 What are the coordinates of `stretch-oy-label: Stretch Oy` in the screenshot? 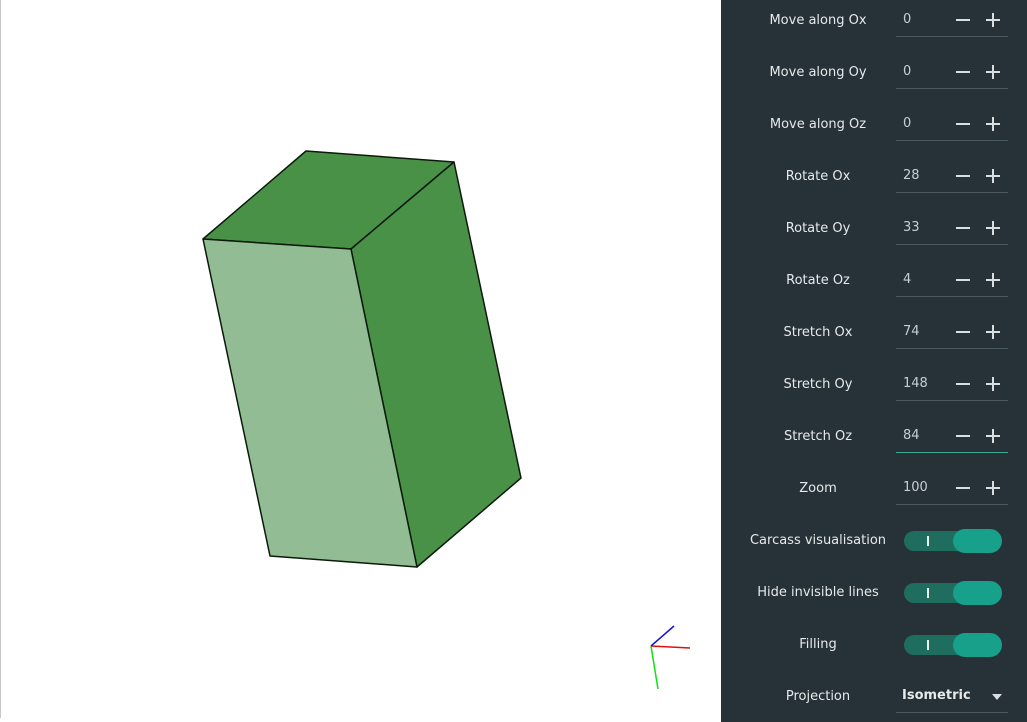 It's located at (818, 384).